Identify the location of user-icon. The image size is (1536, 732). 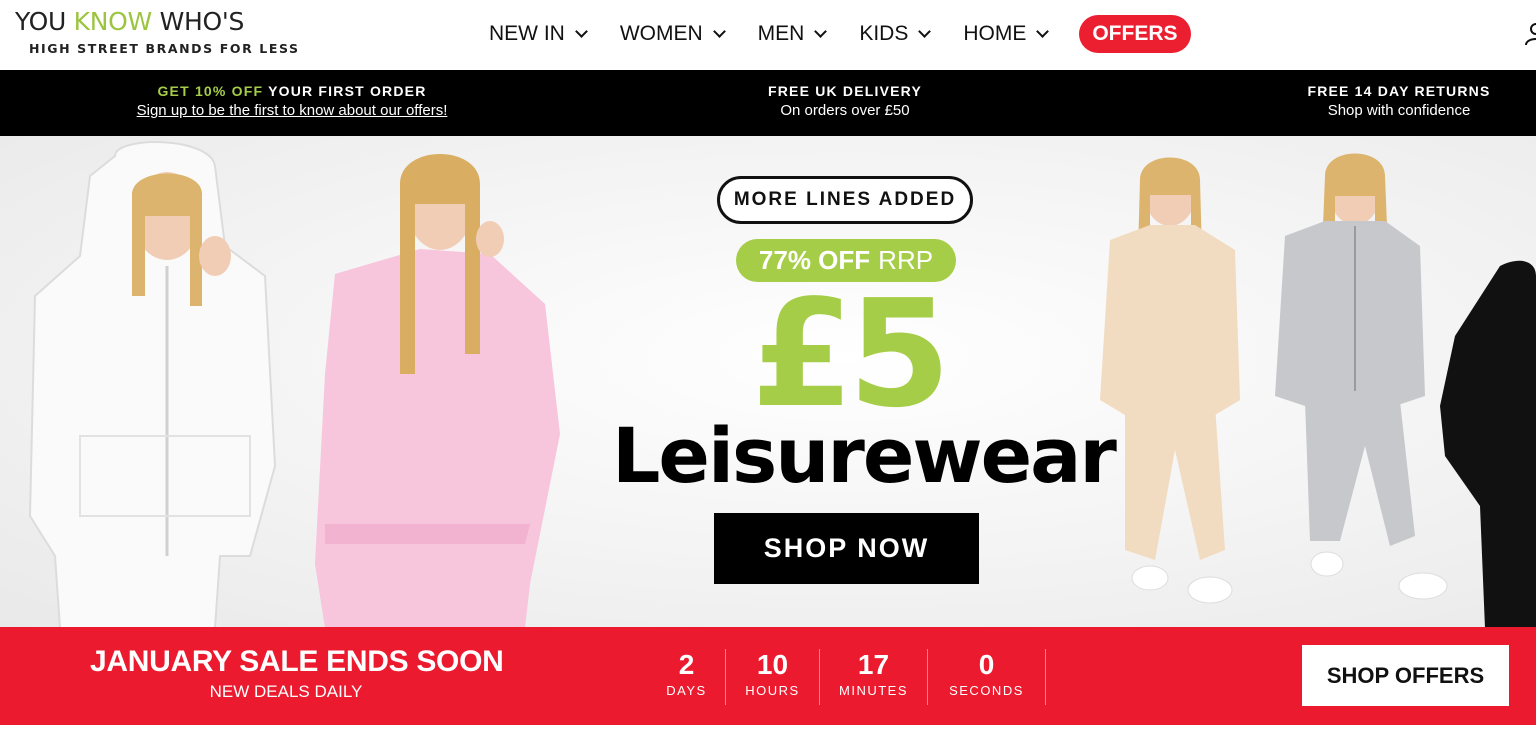
(1530, 34).